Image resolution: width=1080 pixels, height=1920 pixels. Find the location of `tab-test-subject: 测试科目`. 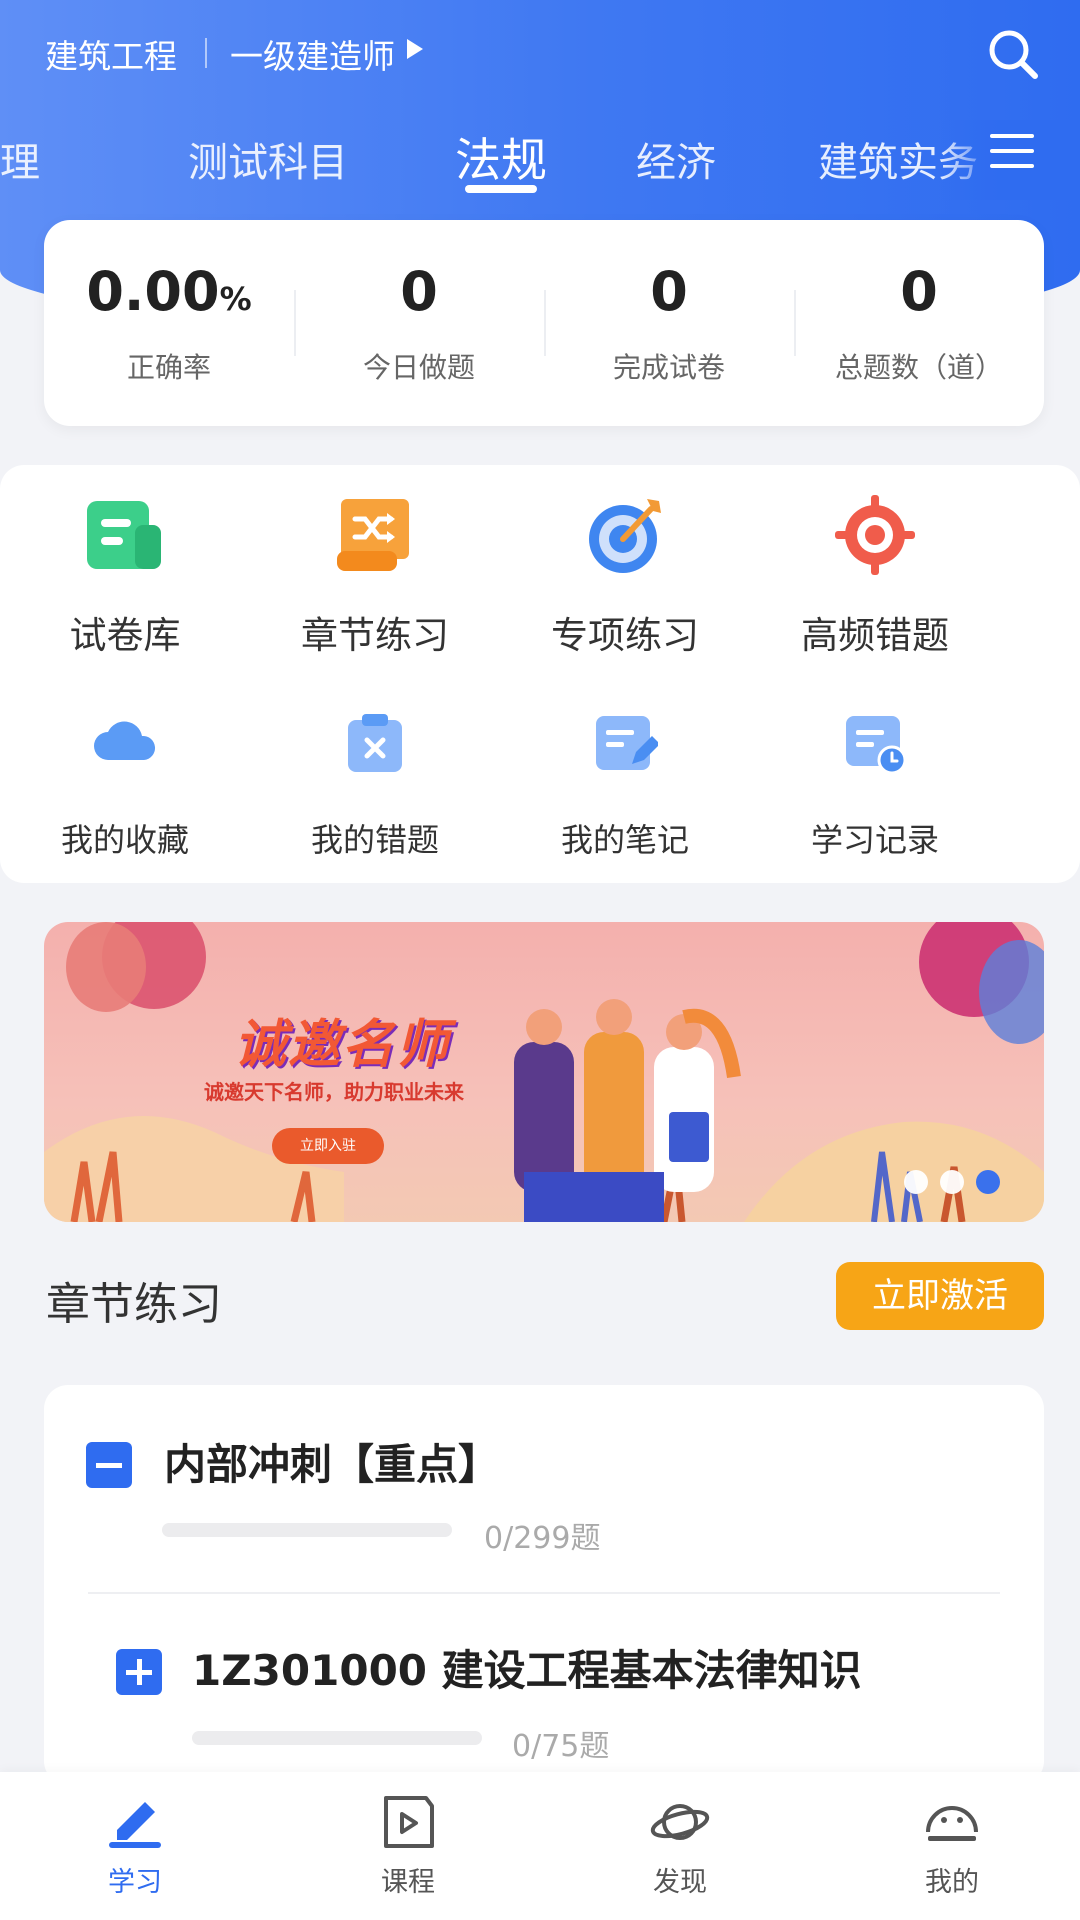

tab-test-subject: 测试科目 is located at coordinates (268, 159).